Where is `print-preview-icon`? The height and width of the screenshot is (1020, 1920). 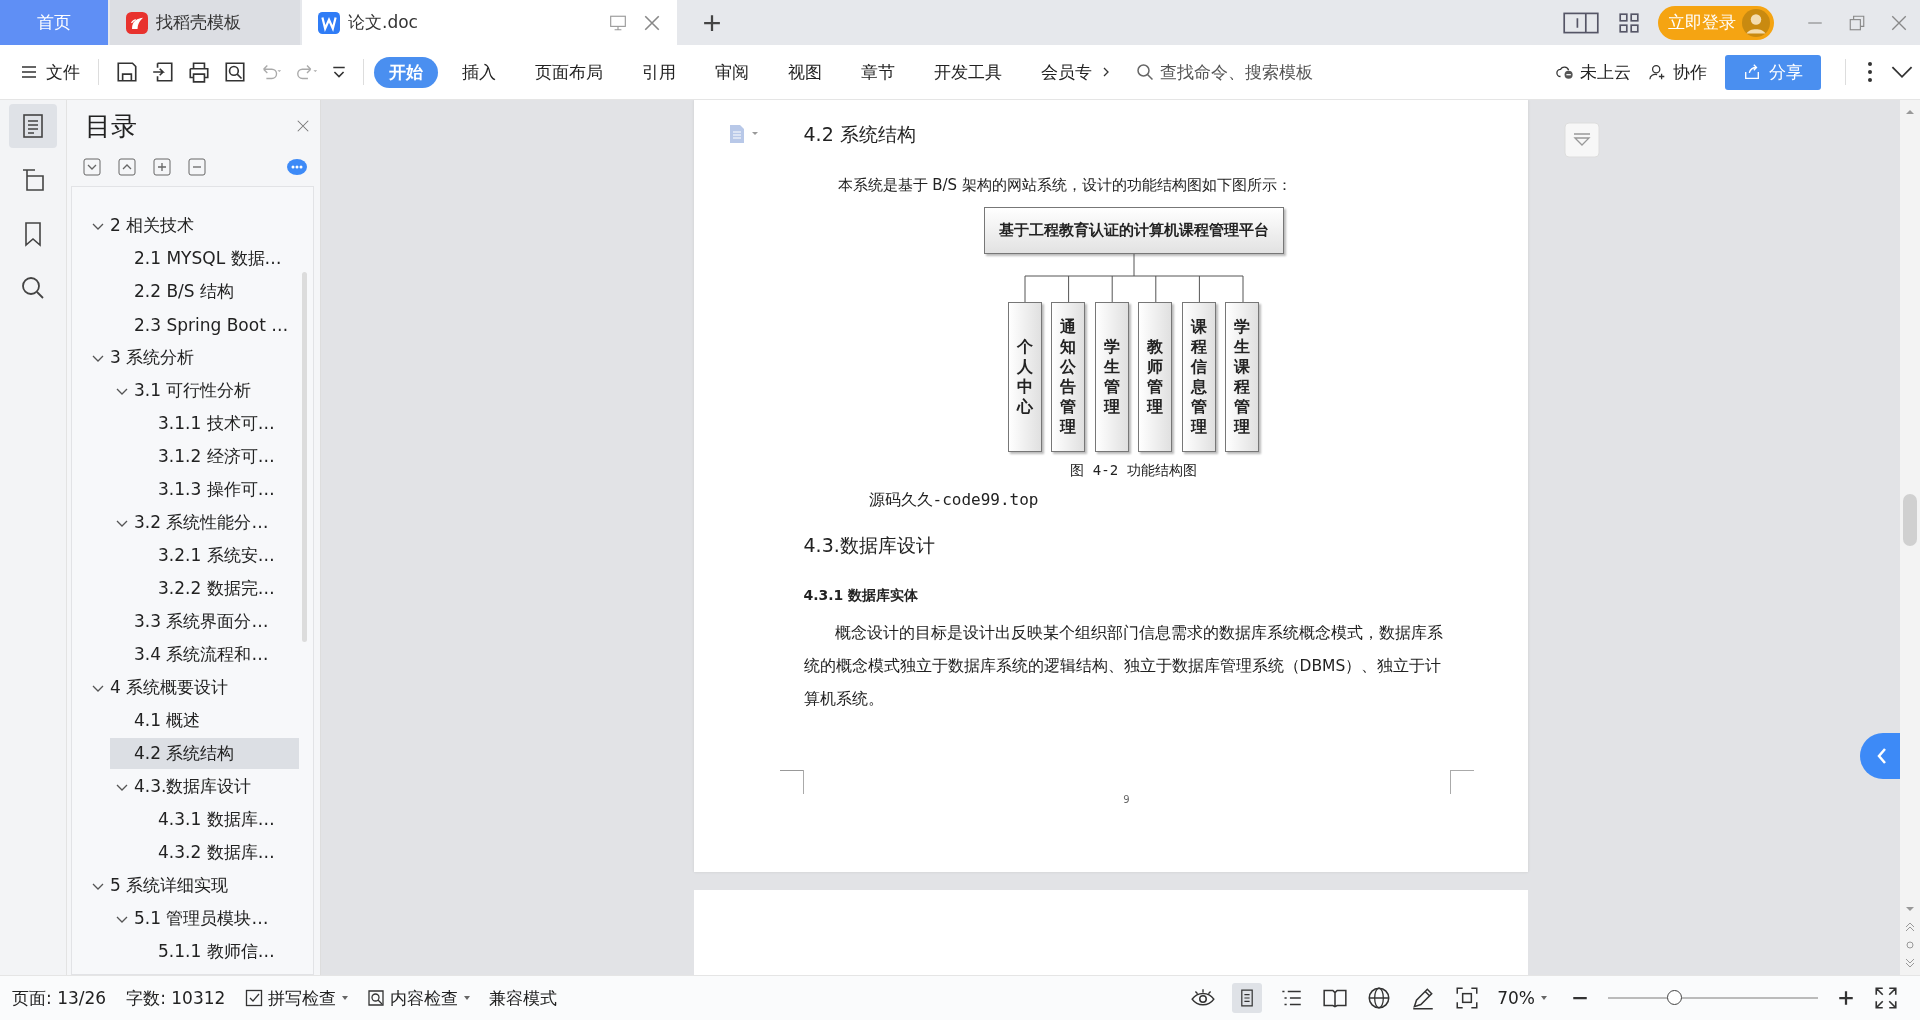
print-preview-icon is located at coordinates (235, 72).